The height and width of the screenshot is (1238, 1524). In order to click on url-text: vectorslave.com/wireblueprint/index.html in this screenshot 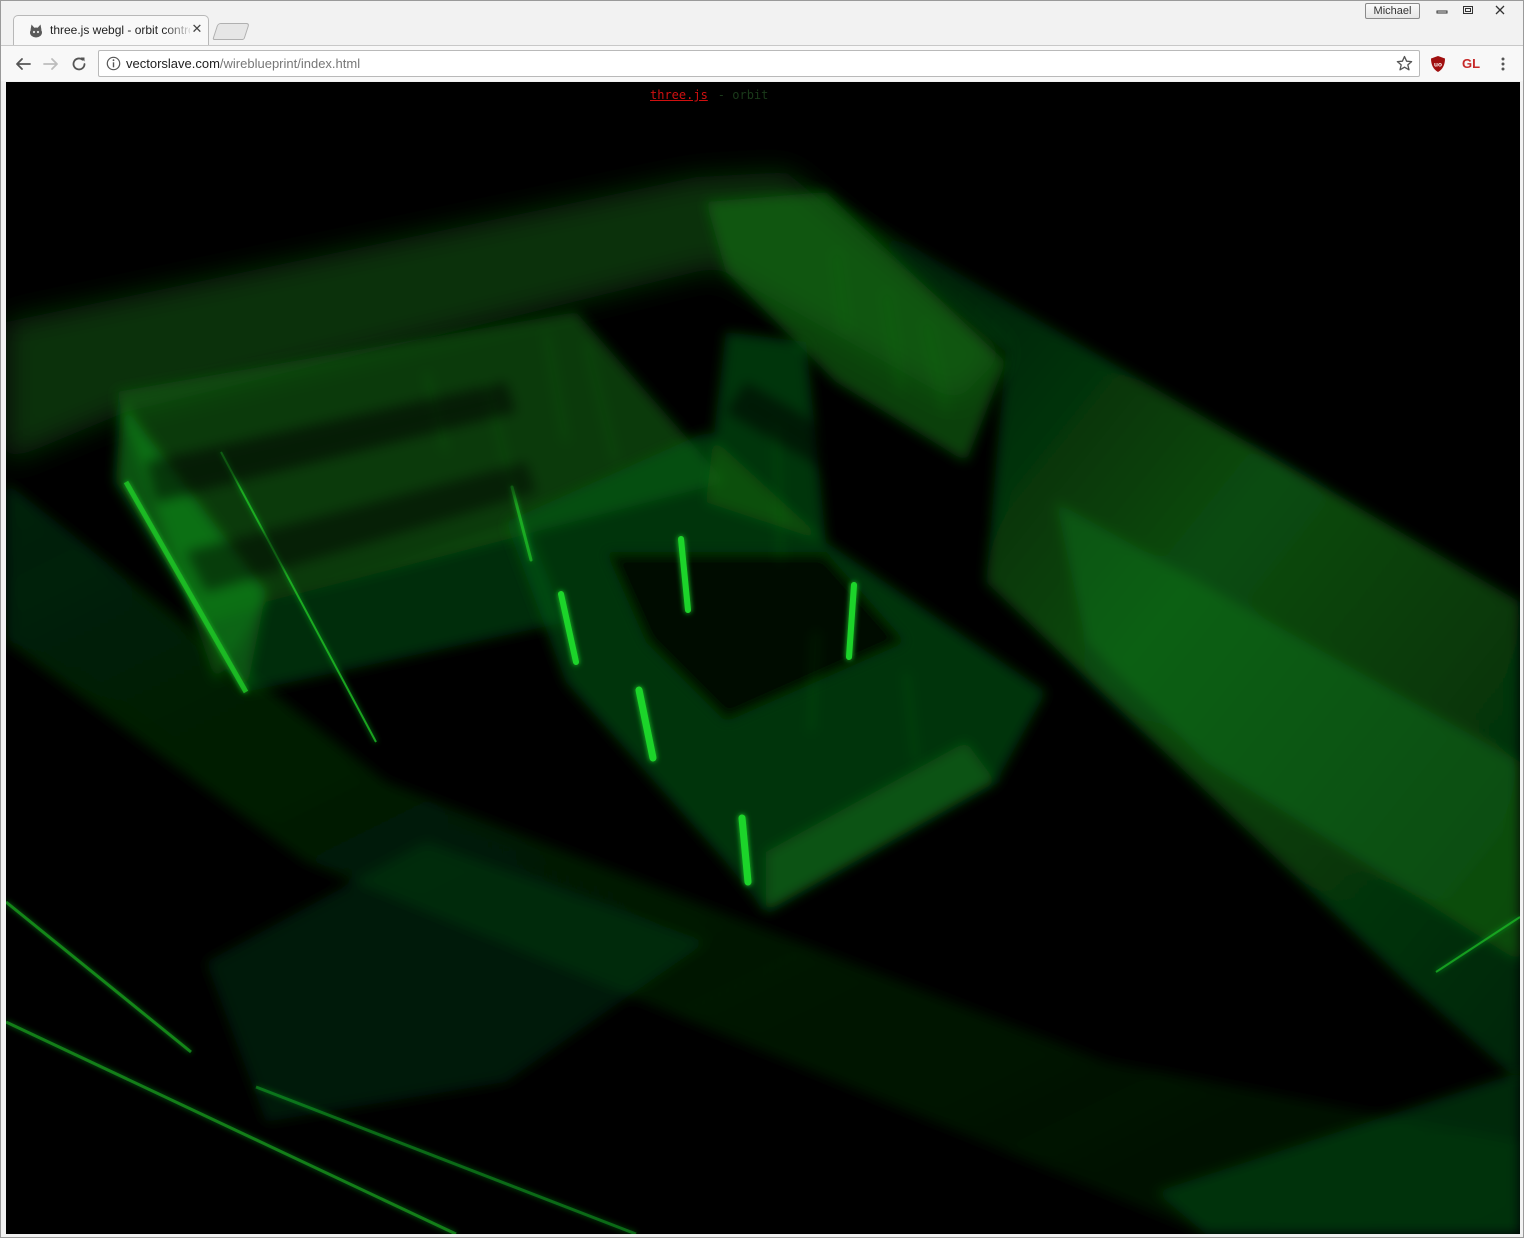, I will do `click(243, 64)`.